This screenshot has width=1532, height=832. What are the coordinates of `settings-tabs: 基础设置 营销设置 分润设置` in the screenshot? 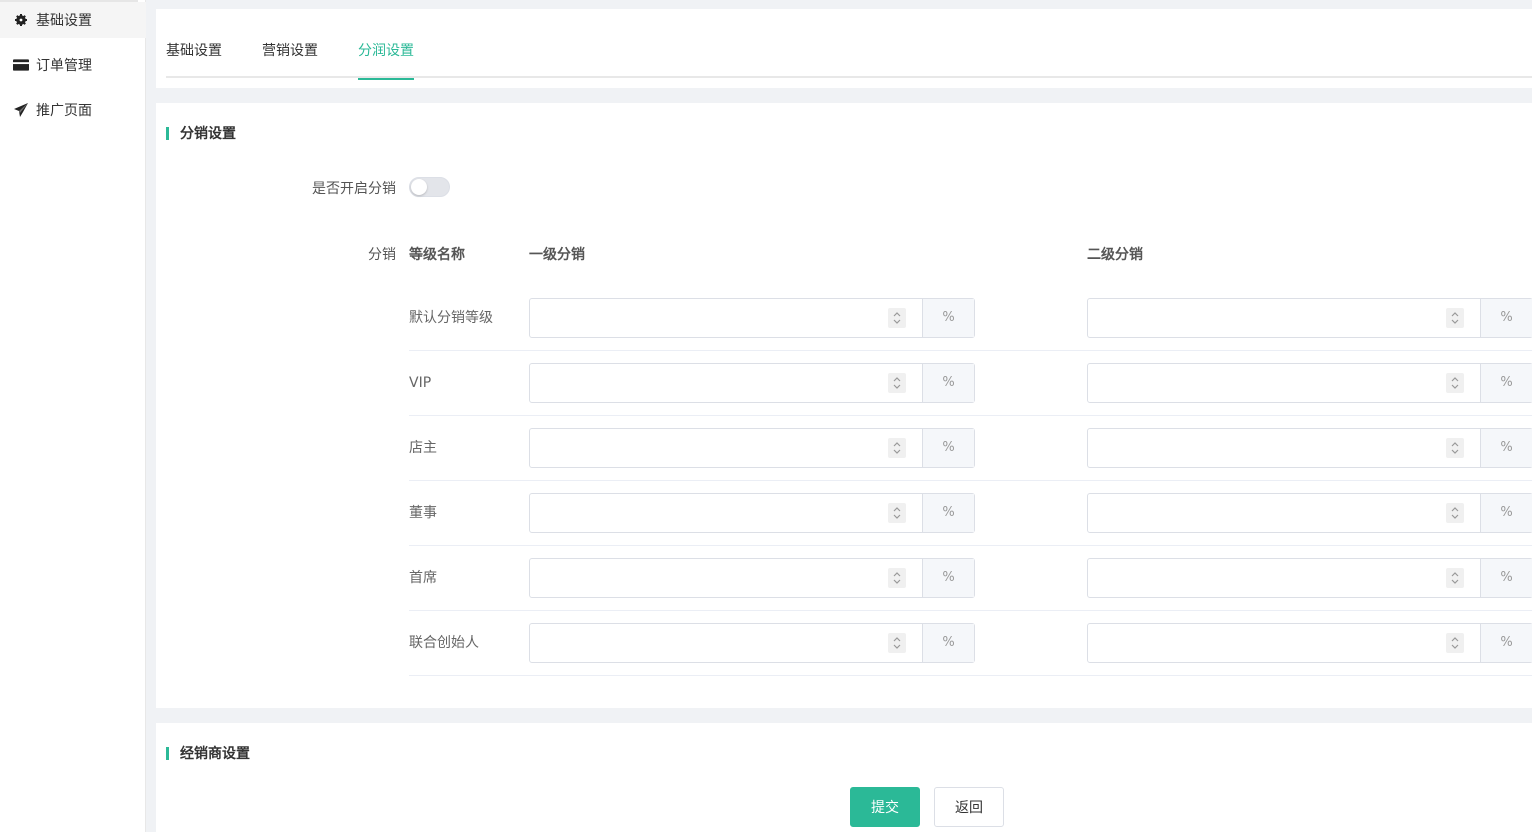 It's located at (849, 58).